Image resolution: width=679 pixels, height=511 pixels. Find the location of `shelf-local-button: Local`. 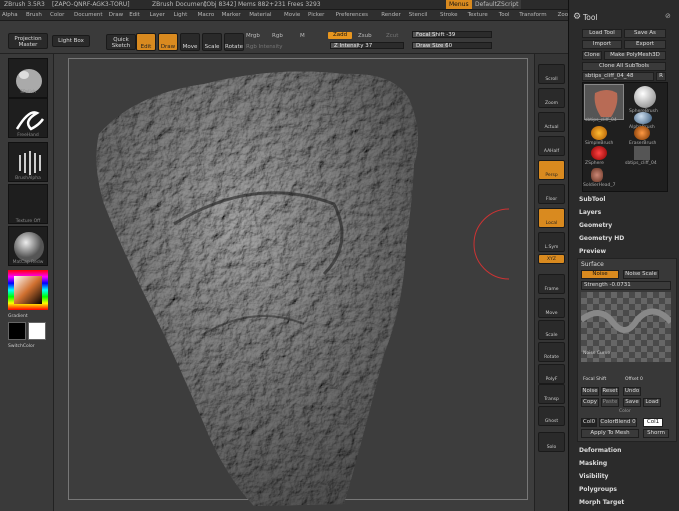

shelf-local-button: Local is located at coordinates (551, 218).